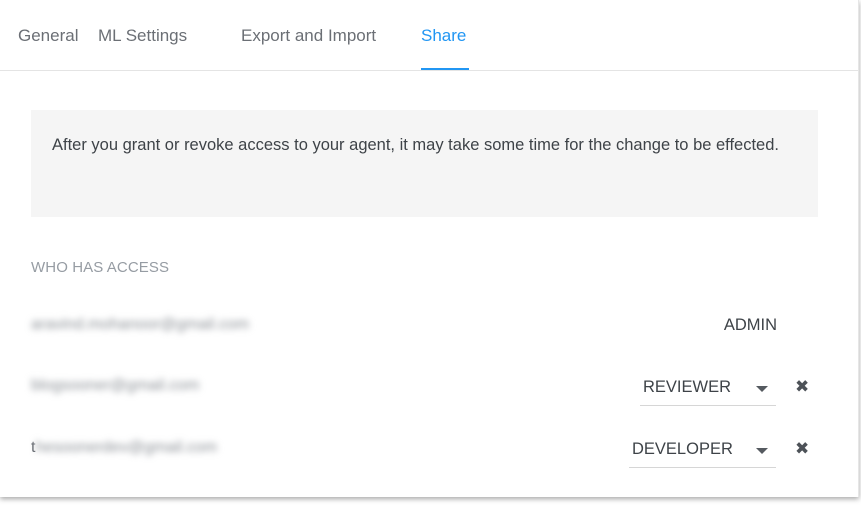 The width and height of the screenshot is (861, 509). Describe the element at coordinates (687, 387) in the screenshot. I see `role-select-value: REVIEWER` at that location.